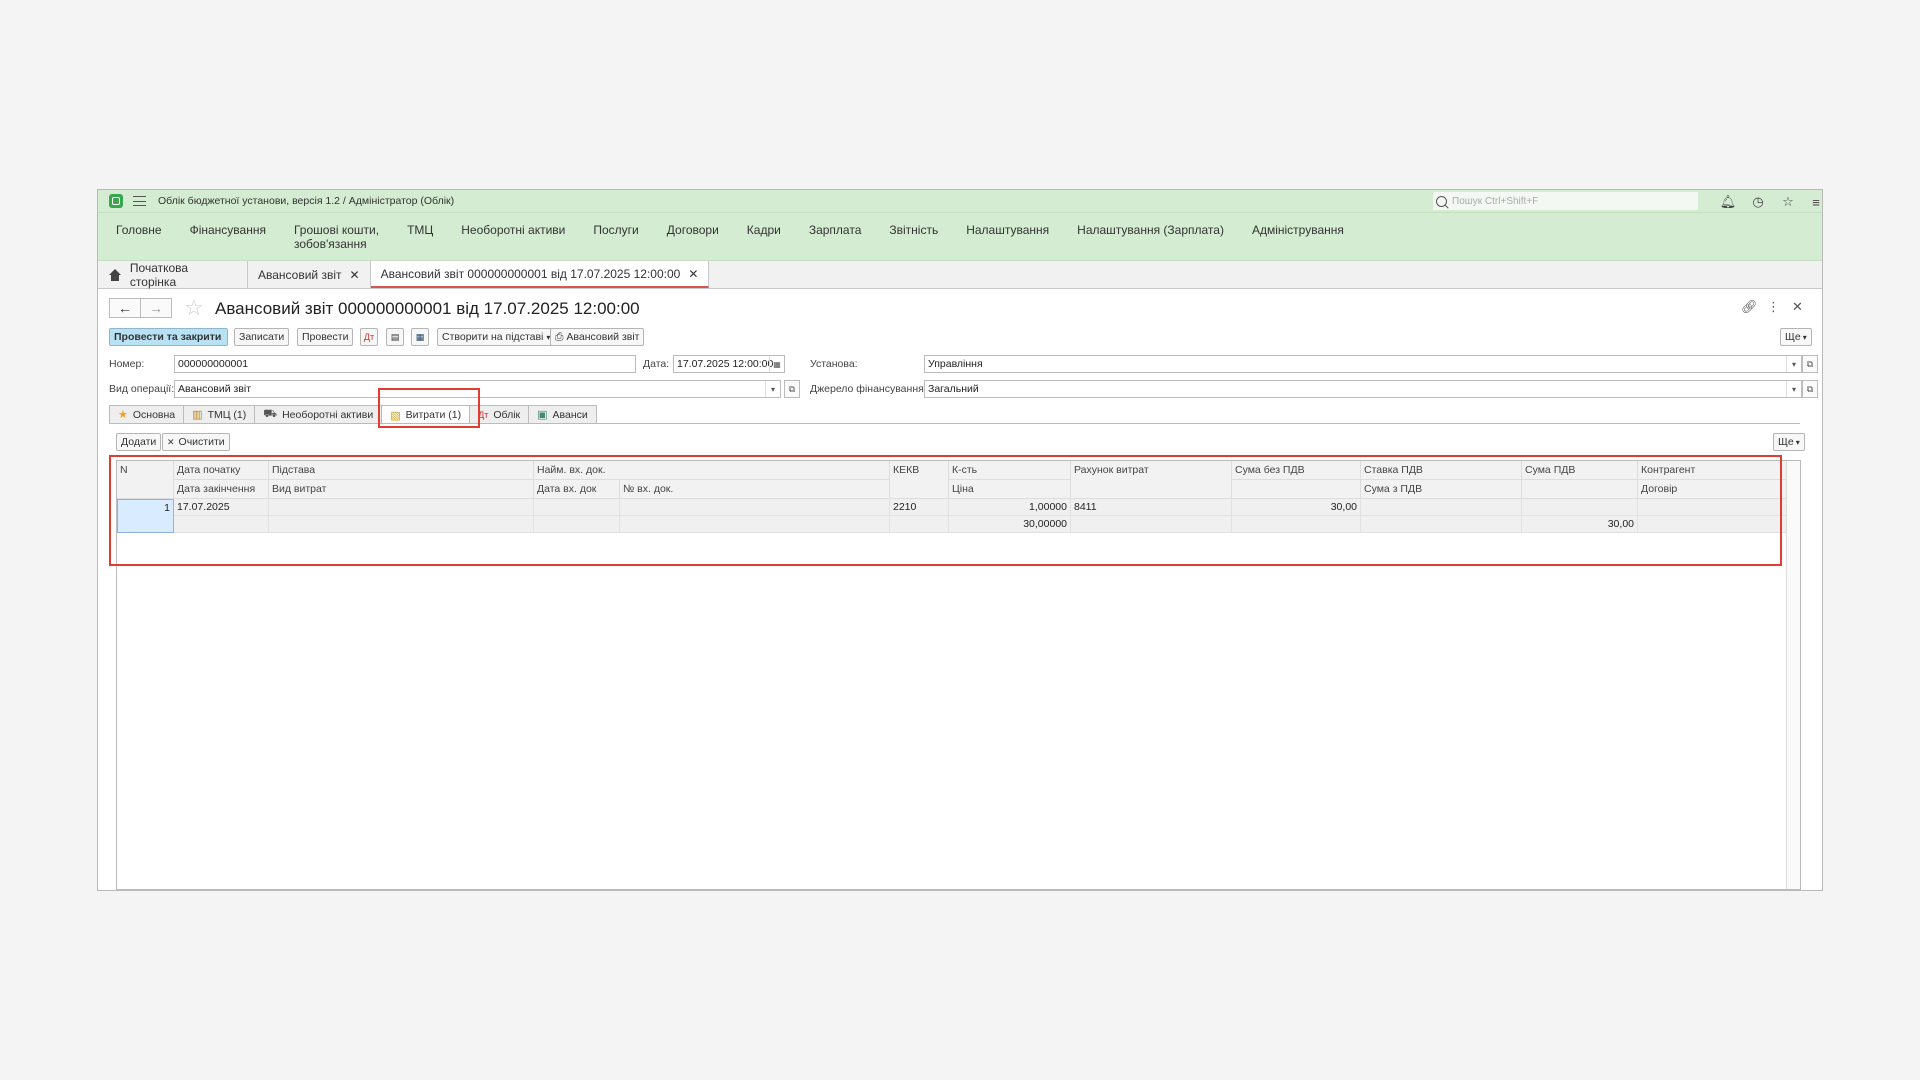  I want to click on open-op-type-icon: ⧉, so click(792, 389).